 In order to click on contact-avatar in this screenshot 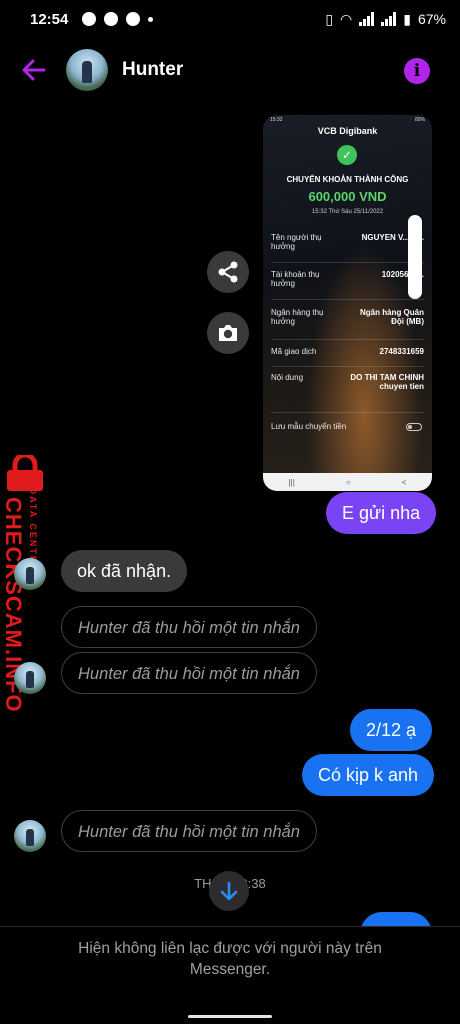, I will do `click(87, 70)`.